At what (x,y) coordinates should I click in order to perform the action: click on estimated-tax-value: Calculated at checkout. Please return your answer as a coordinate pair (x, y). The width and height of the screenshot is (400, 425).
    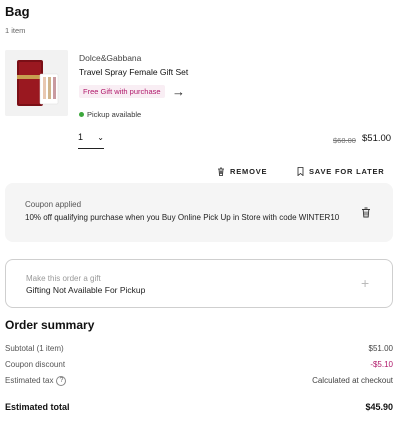
    Looking at the image, I should click on (352, 380).